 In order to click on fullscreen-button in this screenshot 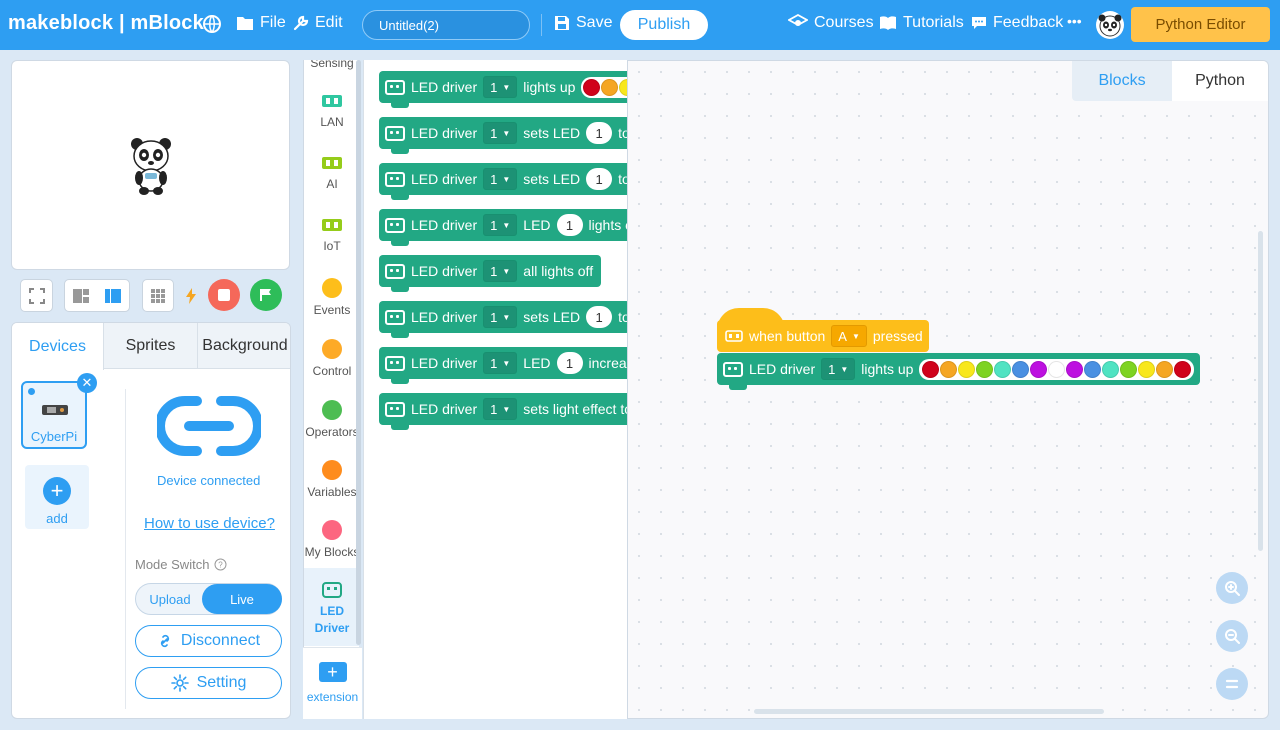, I will do `click(36, 295)`.